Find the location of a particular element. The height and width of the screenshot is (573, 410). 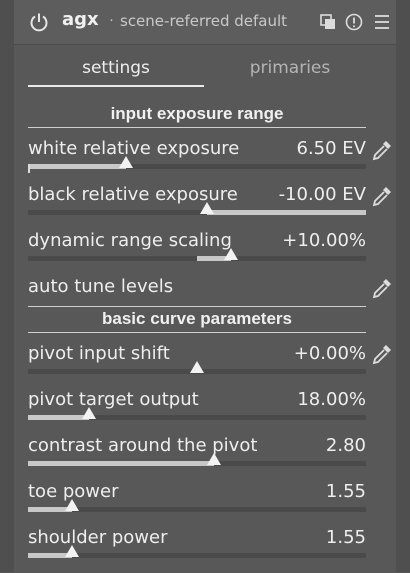

contrast-around-the-pivot-slider: contrast around the pivot 2.80 is located at coordinates (197, 458).